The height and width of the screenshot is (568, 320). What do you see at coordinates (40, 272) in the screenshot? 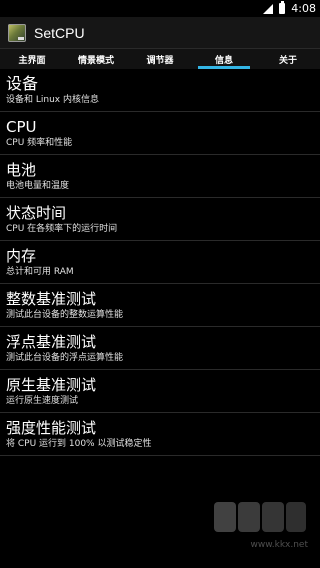
I see `list-item-subtitle: 总计和可用 RAM` at bounding box center [40, 272].